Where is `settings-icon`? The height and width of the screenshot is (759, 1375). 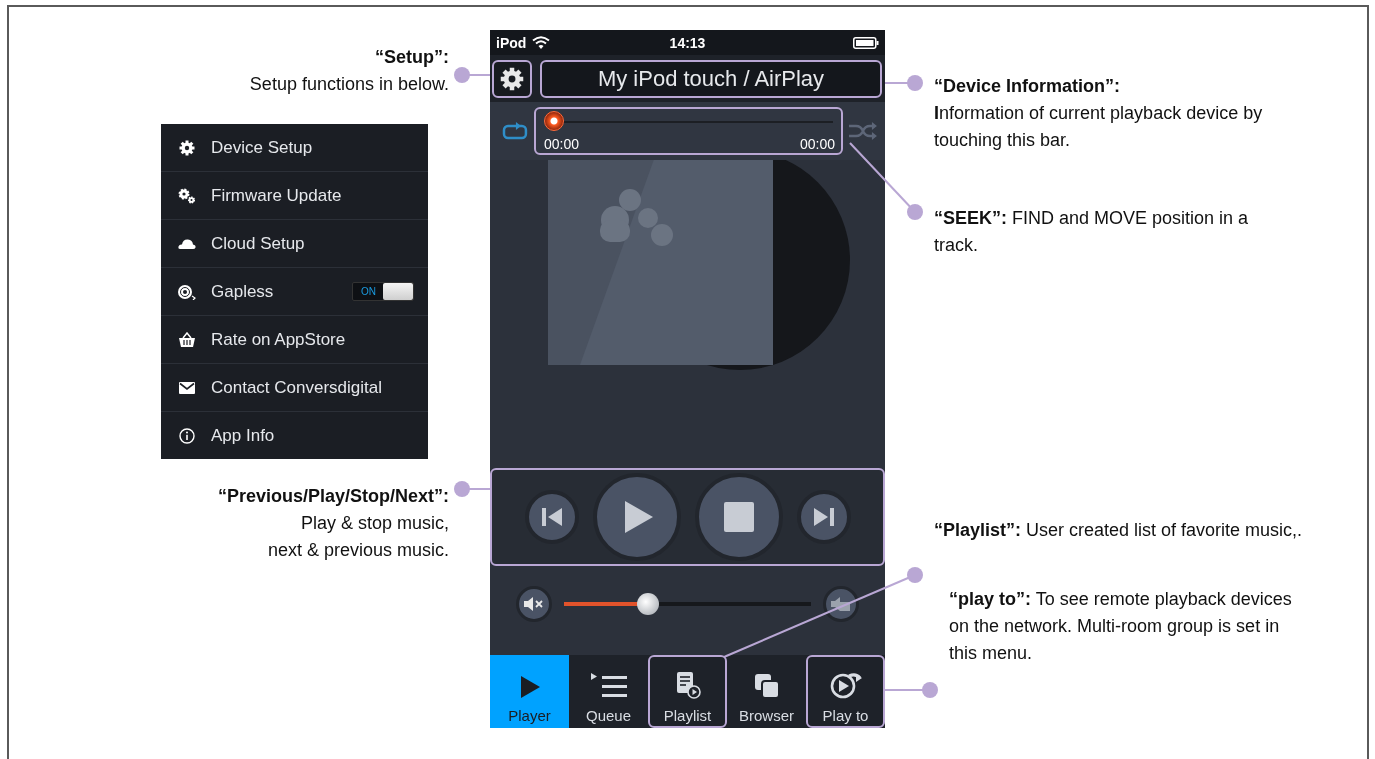
settings-icon is located at coordinates (512, 78).